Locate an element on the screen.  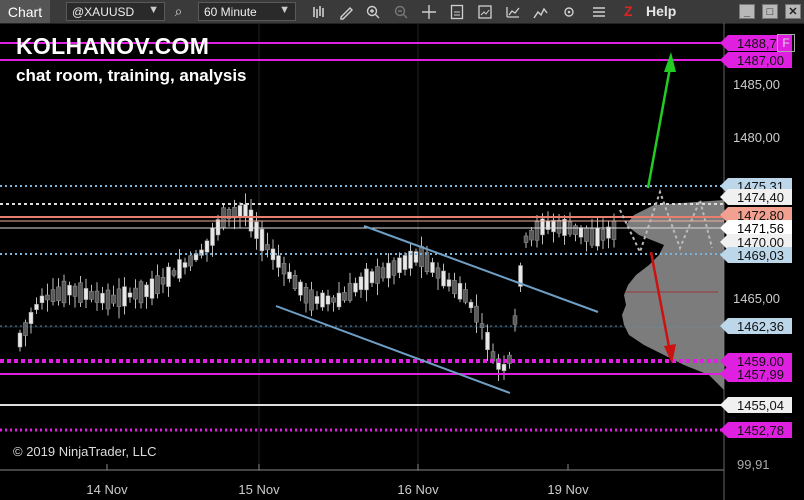
chart-trader-icon is located at coordinates (484, 11).